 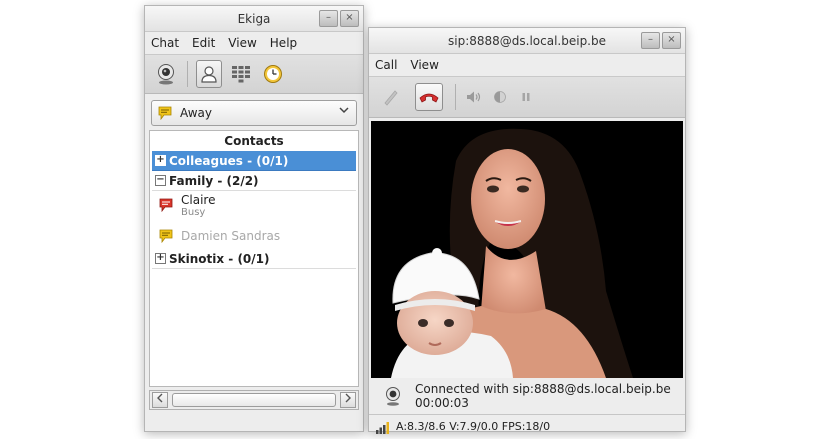 I want to click on contact-person-icon, so click(x=209, y=74).